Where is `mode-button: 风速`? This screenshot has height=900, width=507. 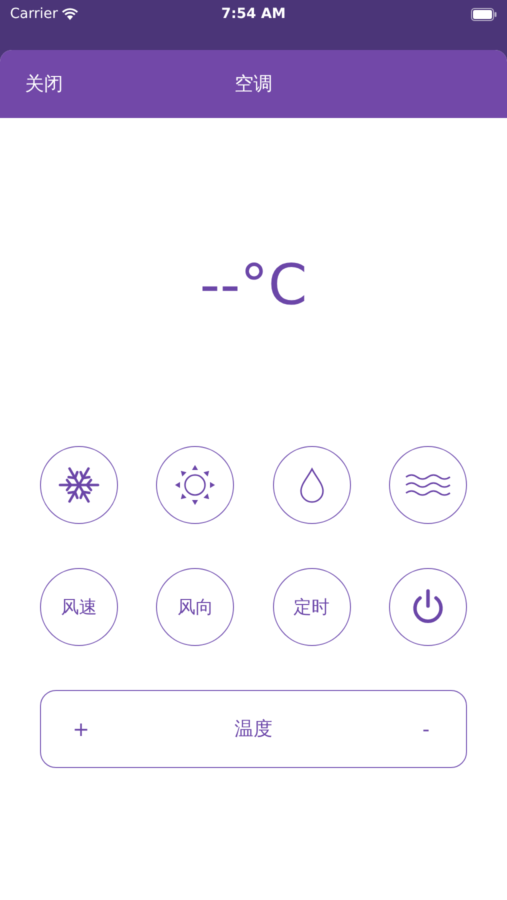 mode-button: 风速 is located at coordinates (79, 607).